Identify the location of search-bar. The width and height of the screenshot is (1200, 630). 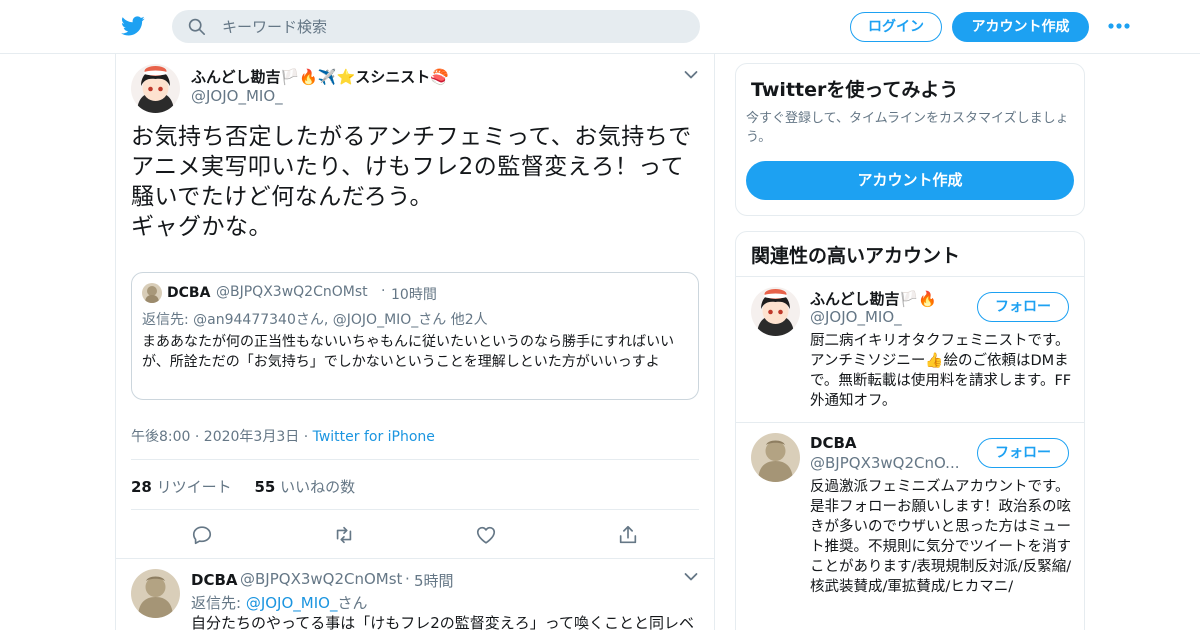
(436, 26).